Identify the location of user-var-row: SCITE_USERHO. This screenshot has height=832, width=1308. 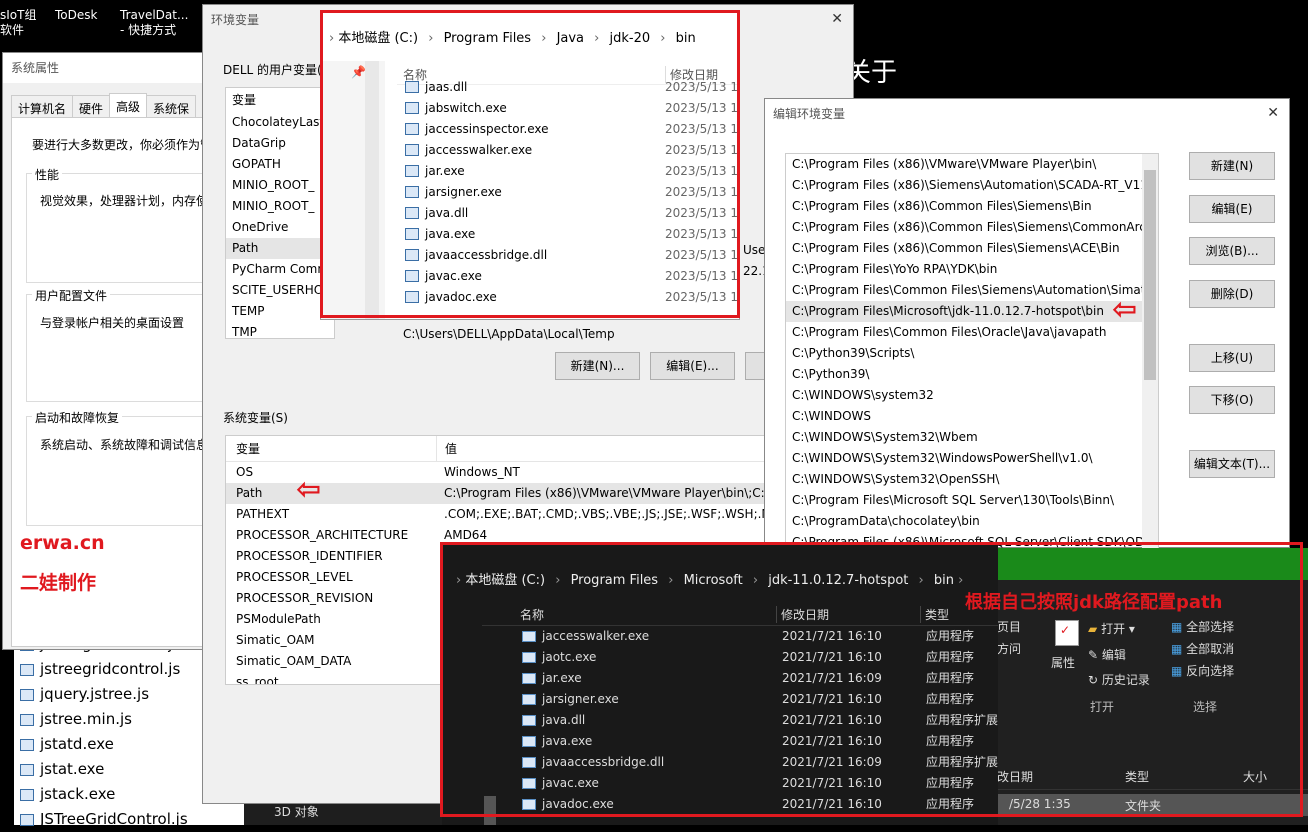
(280, 290).